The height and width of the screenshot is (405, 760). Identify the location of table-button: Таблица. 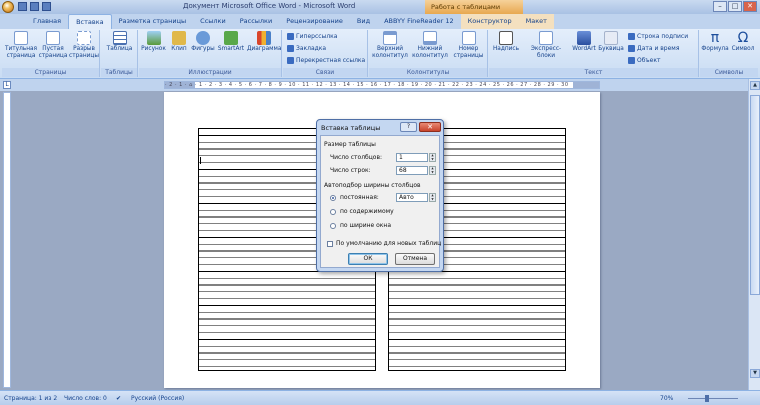
(119, 42).